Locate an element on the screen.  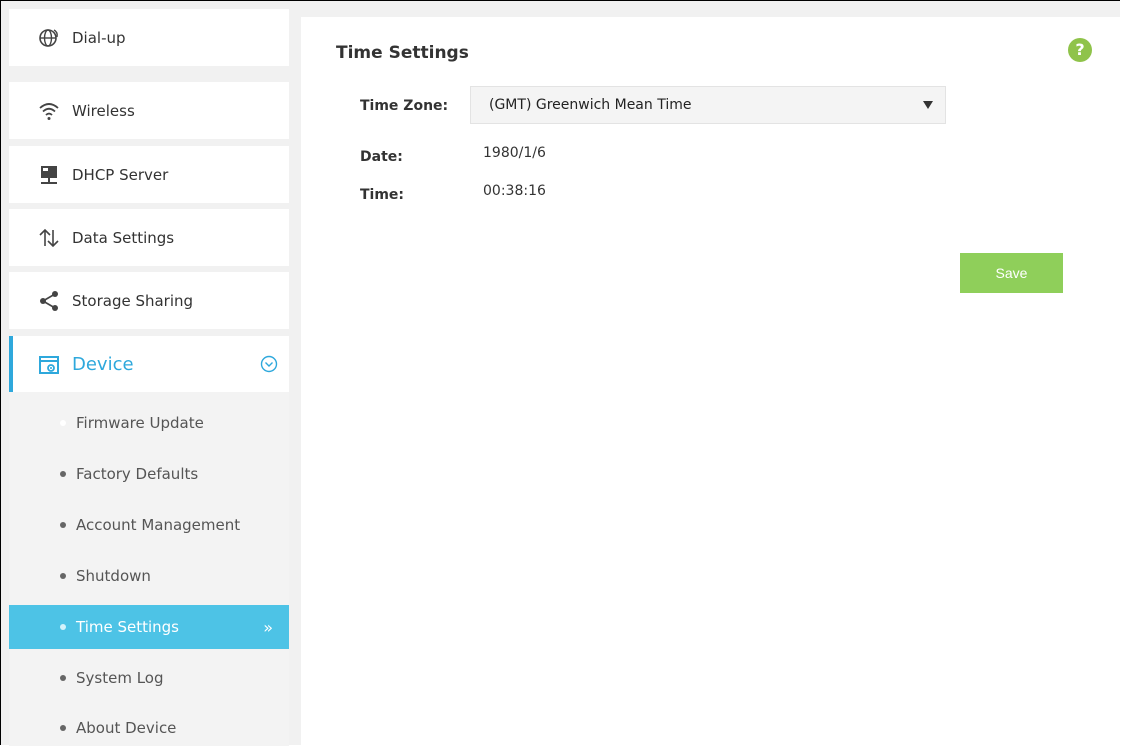
globe-icon is located at coordinates (49, 38).